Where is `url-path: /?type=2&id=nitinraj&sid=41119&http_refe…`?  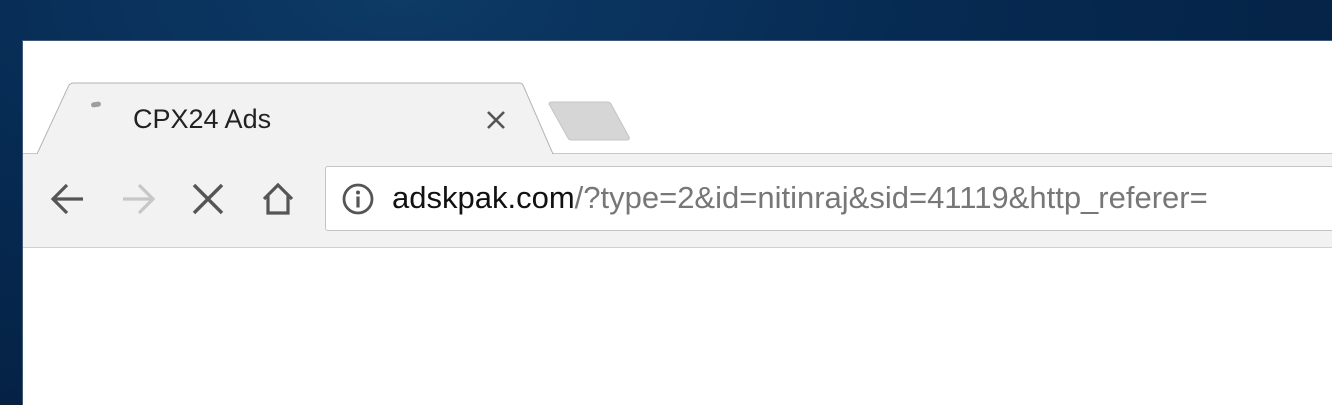 url-path: /?type=2&id=nitinraj&sid=41119&http_refe… is located at coordinates (891, 197).